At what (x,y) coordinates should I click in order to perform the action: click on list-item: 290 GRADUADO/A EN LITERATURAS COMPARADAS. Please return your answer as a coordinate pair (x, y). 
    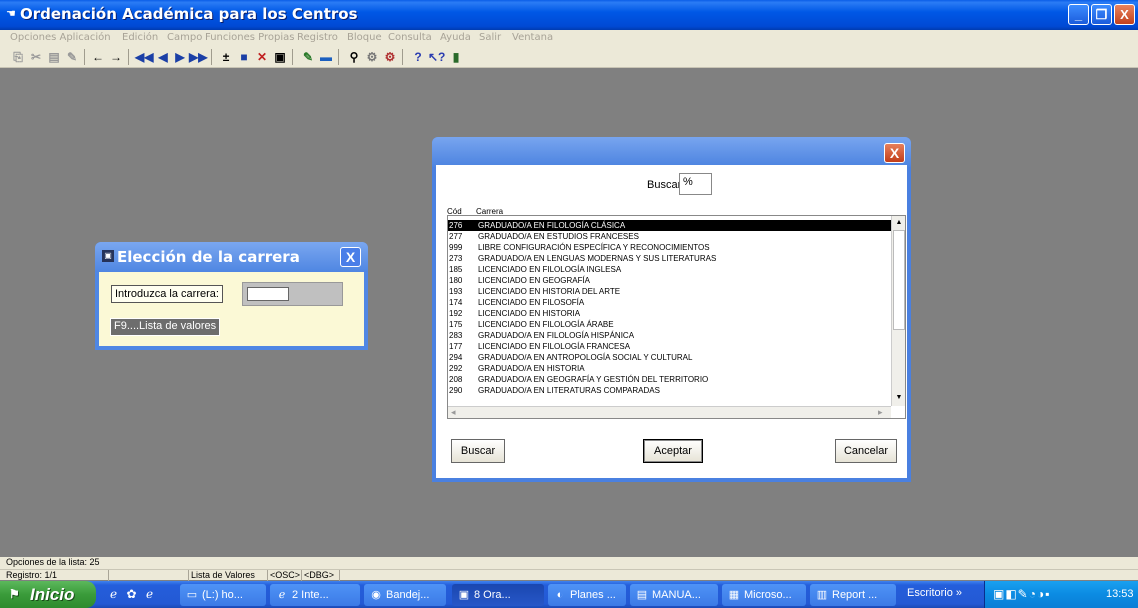
    Looking at the image, I should click on (669, 390).